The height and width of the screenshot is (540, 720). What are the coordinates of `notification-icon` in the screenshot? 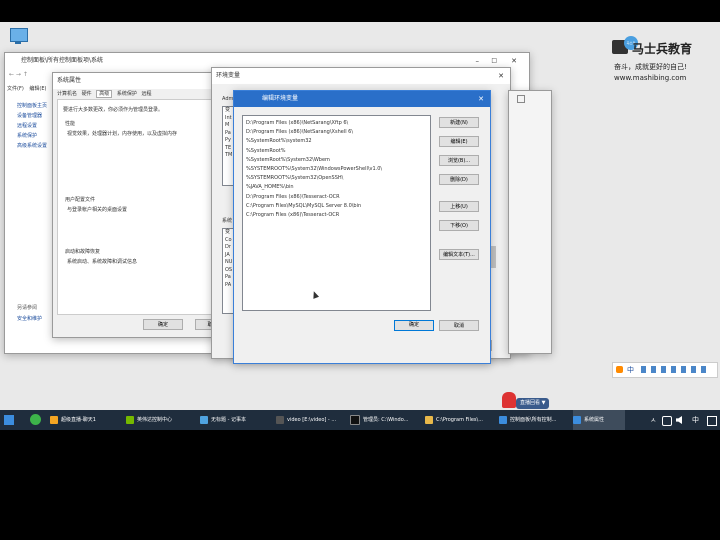 It's located at (712, 421).